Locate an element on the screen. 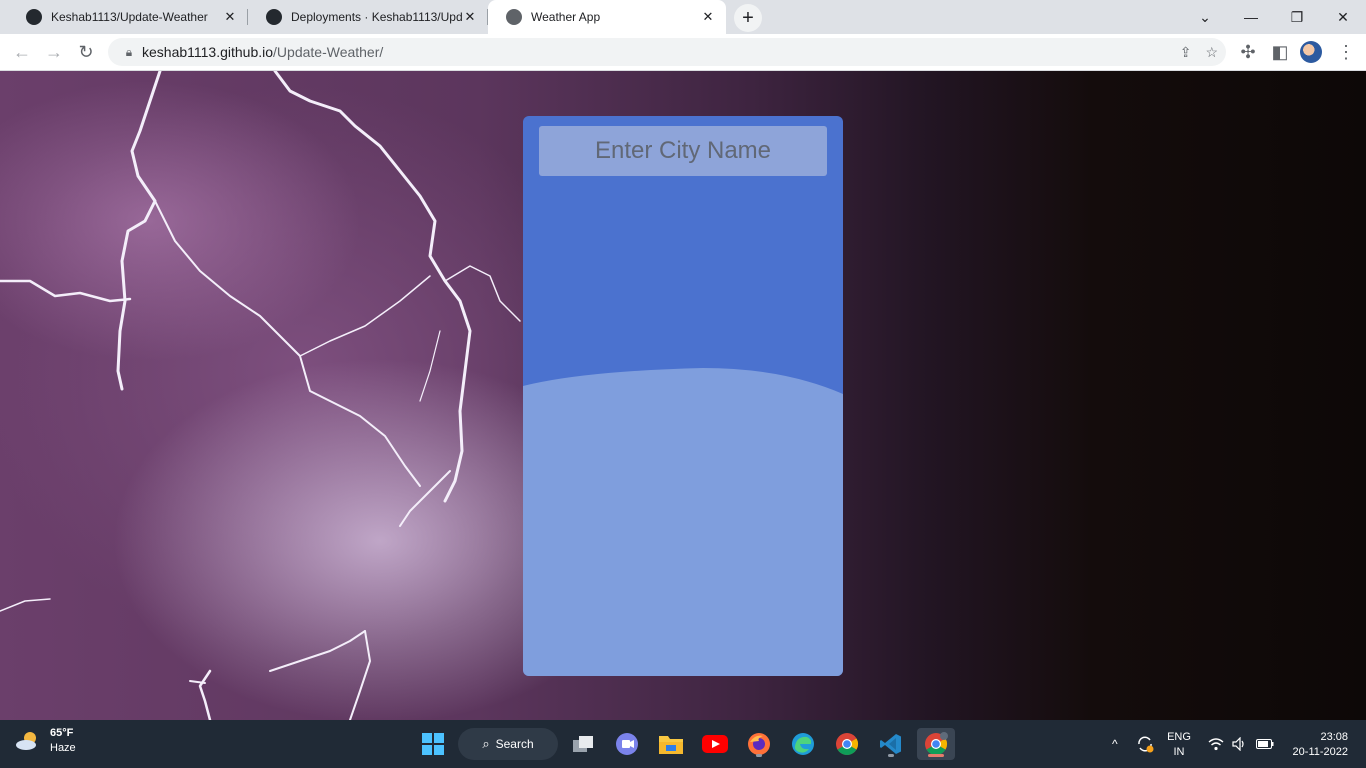  tab-search-button: ⌄ is located at coordinates (1205, 17).